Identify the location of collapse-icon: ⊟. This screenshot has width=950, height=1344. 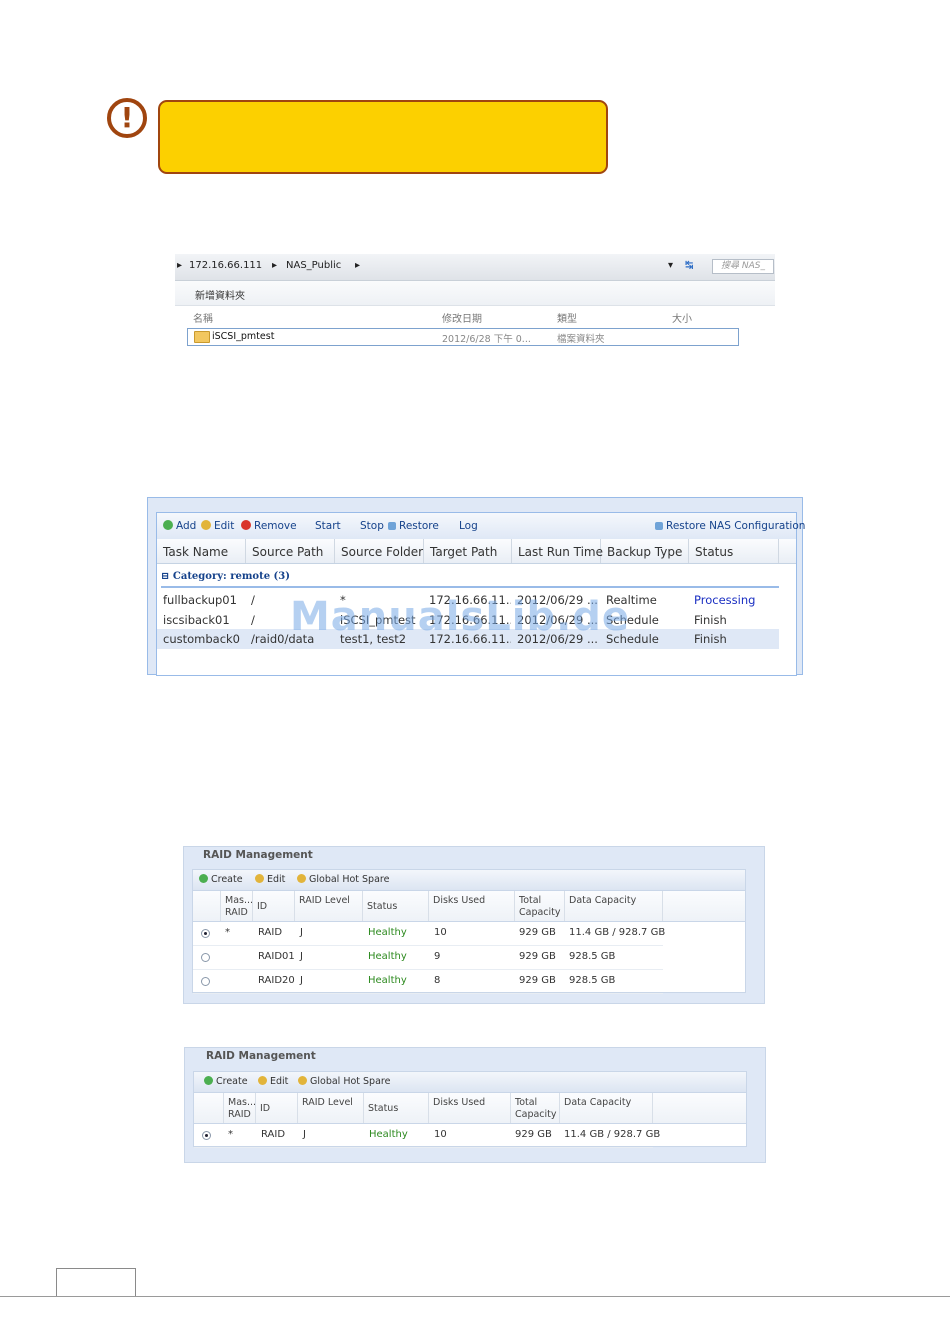
(165, 576).